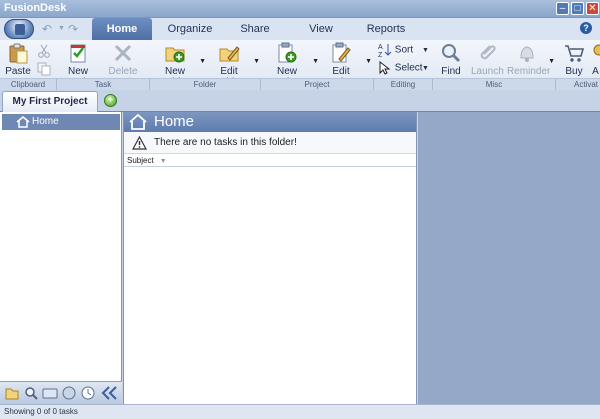  I want to click on search-view-icon, so click(31, 393).